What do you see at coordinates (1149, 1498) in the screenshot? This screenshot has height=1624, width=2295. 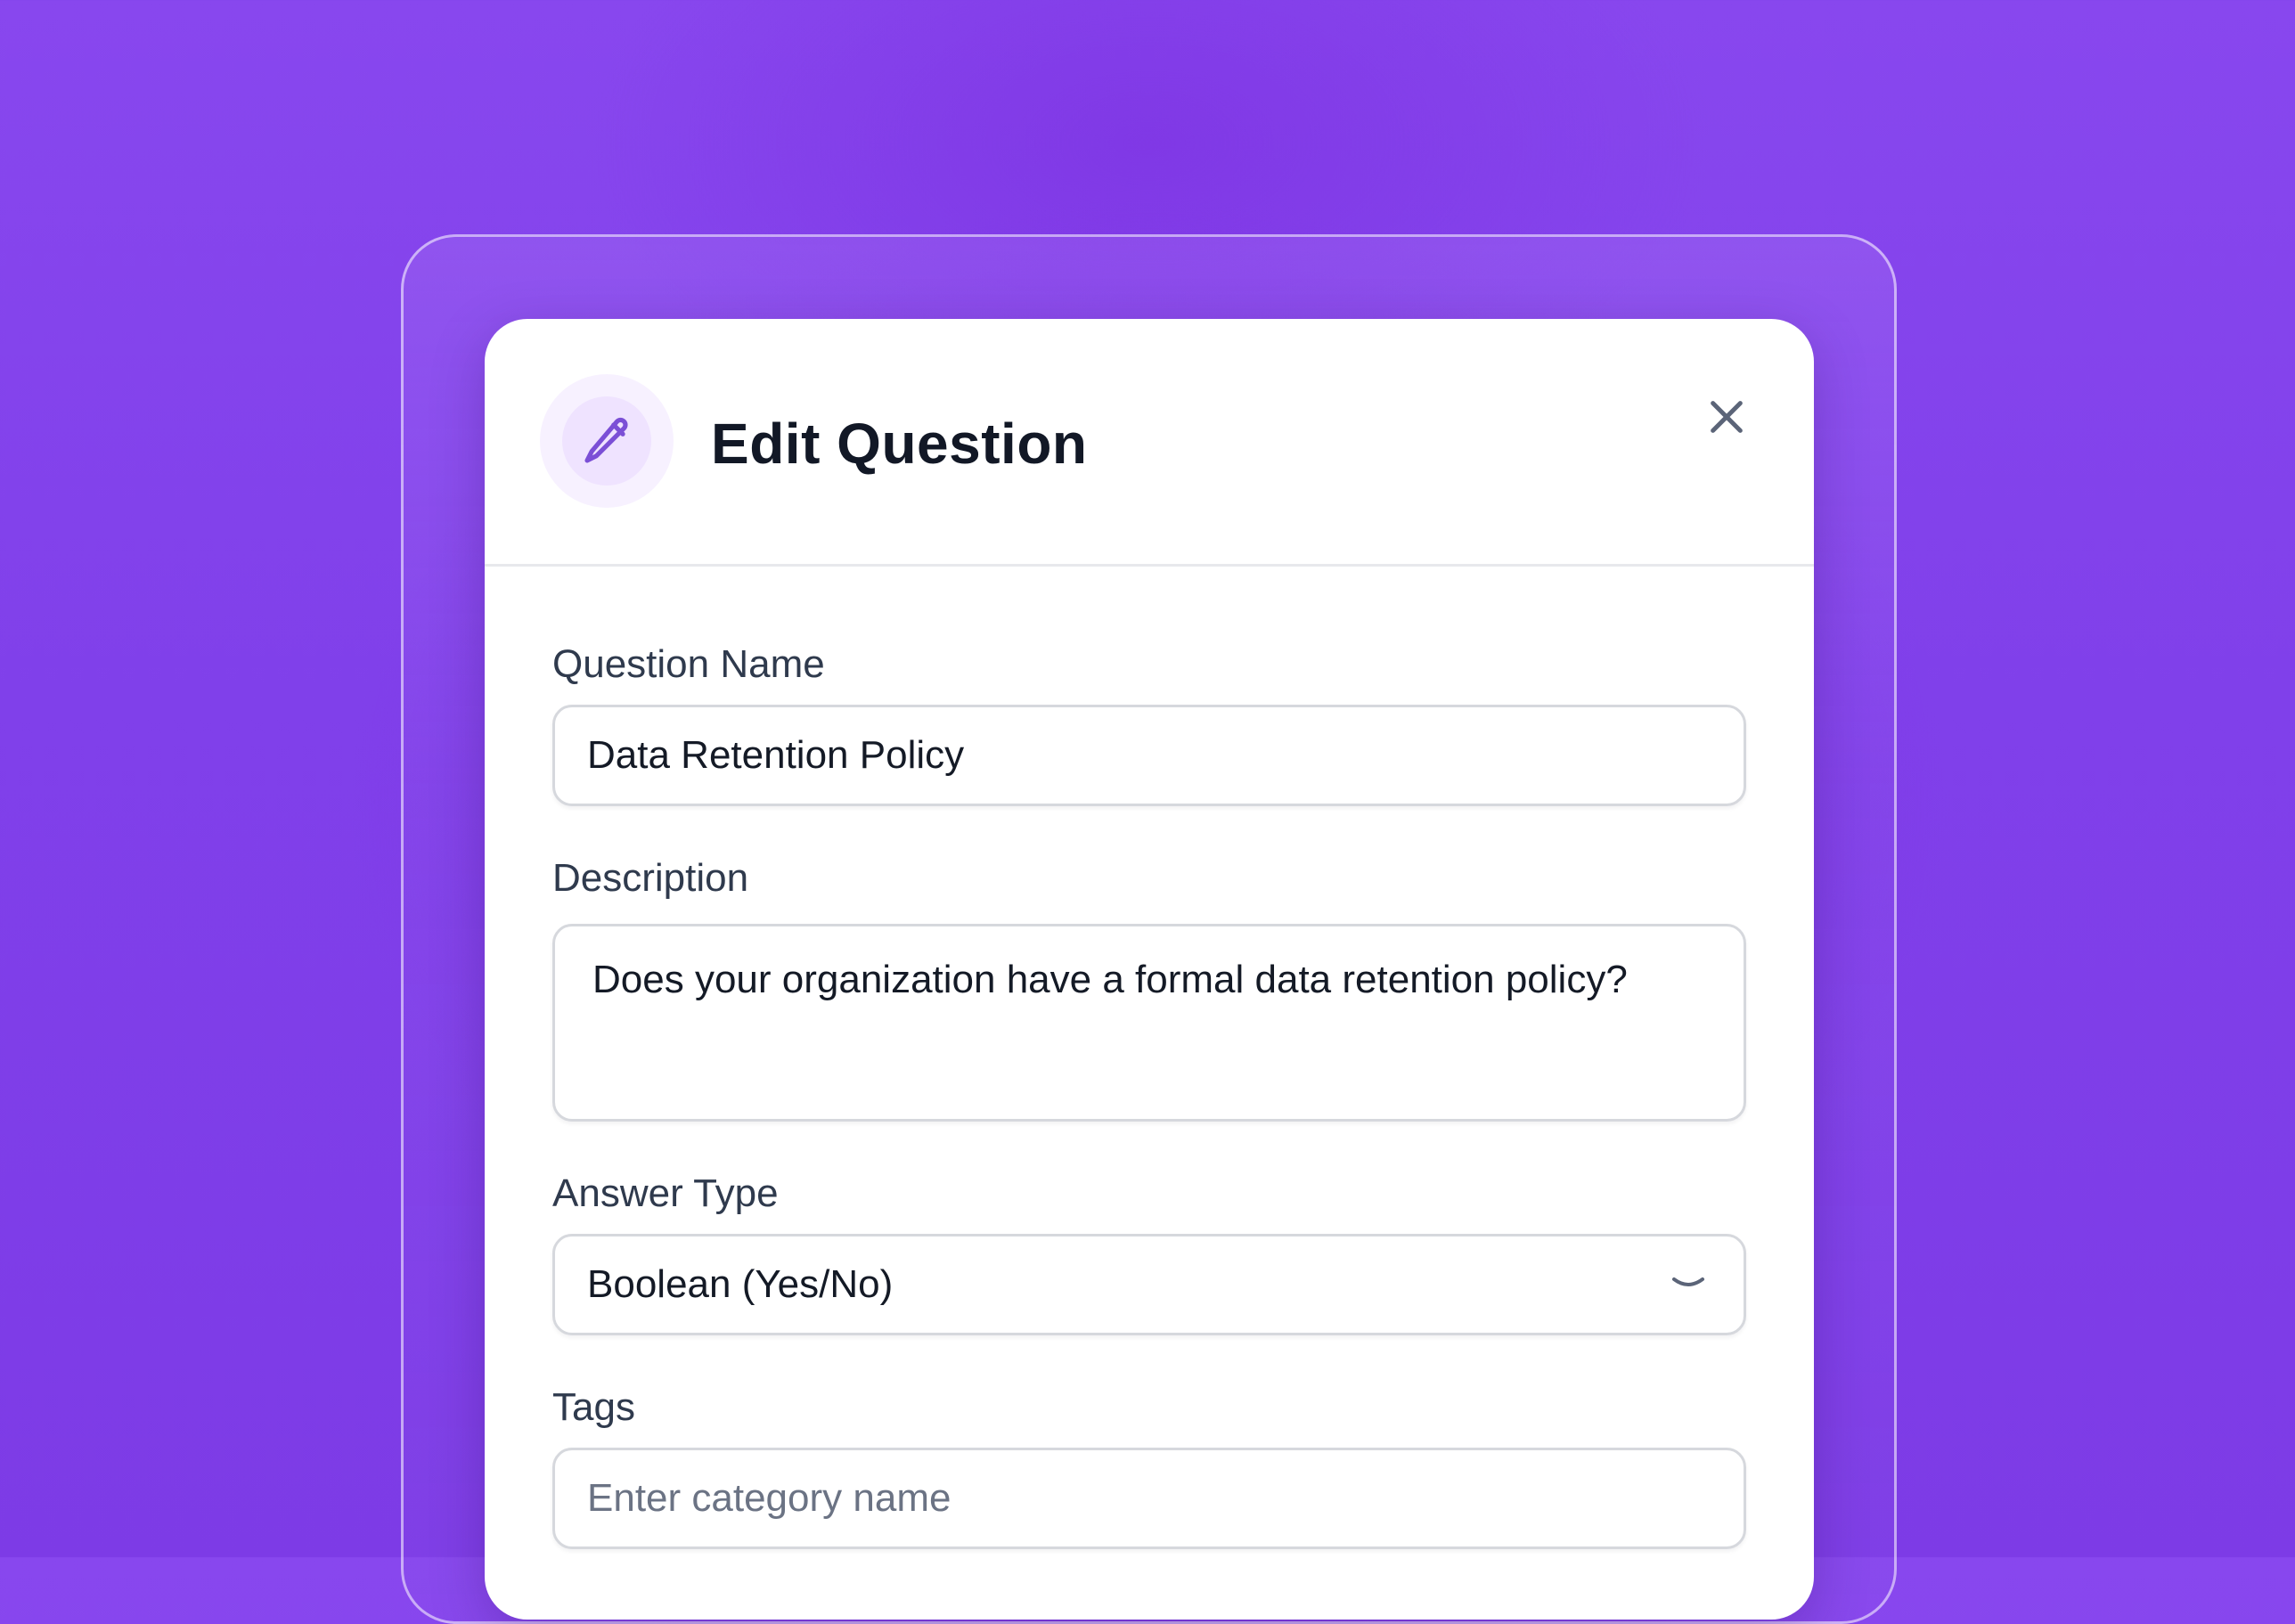 I see `tags-input: Enter category name` at bounding box center [1149, 1498].